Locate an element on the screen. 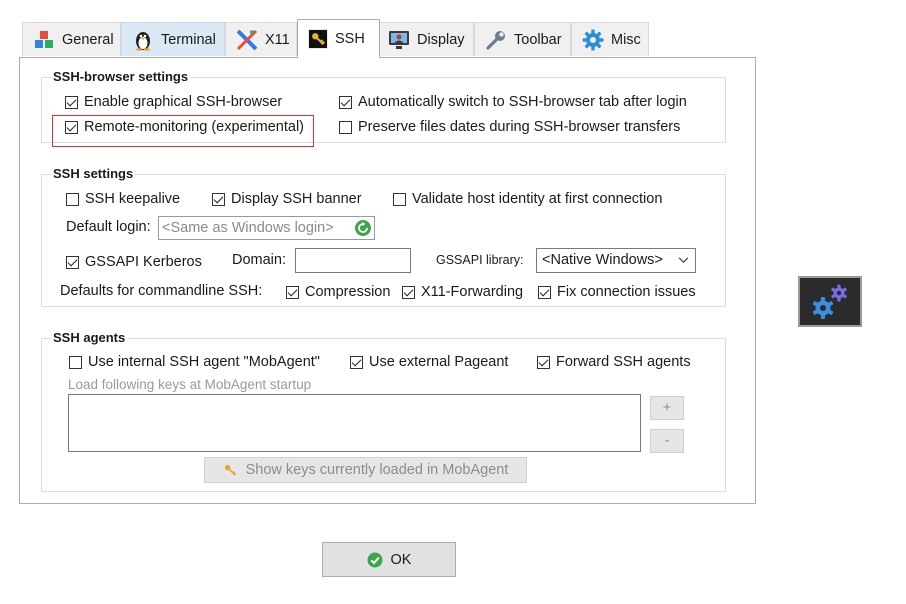 The width and height of the screenshot is (906, 604). show-keys-label: Show keys currently loaded in MobAgent is located at coordinates (377, 470).